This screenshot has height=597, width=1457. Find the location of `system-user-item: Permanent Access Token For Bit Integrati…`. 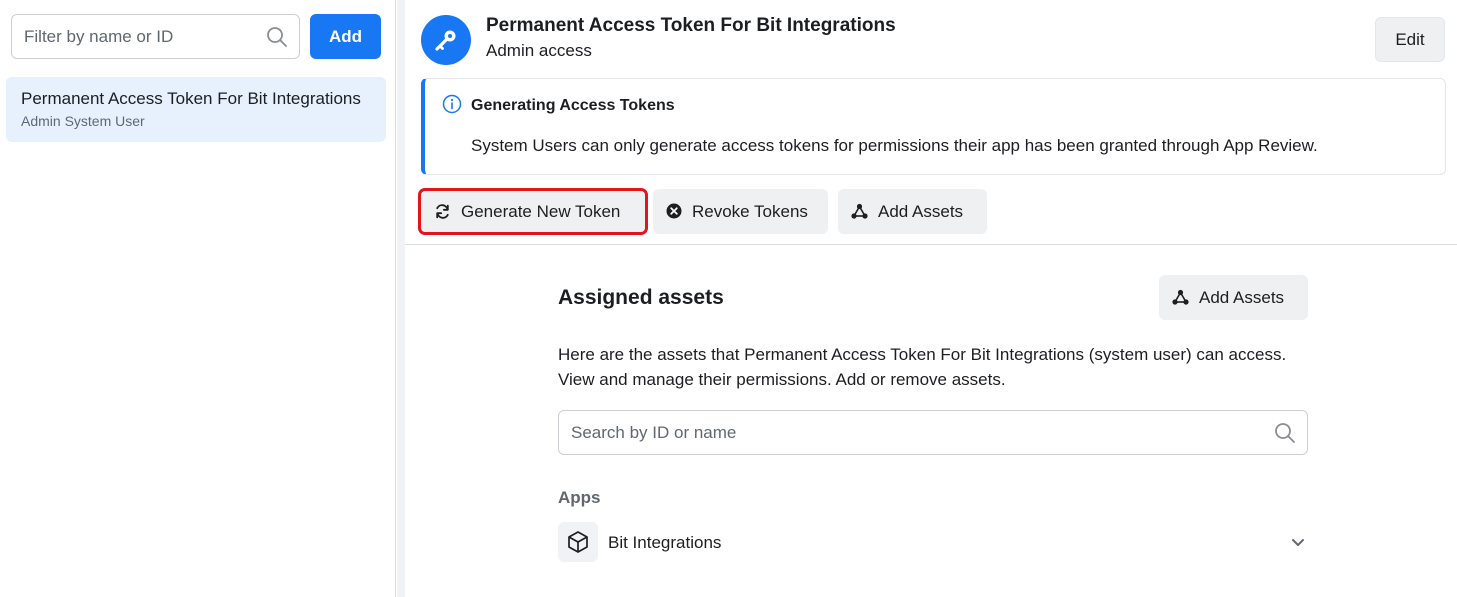

system-user-item: Permanent Access Token For Bit Integrati… is located at coordinates (196, 109).